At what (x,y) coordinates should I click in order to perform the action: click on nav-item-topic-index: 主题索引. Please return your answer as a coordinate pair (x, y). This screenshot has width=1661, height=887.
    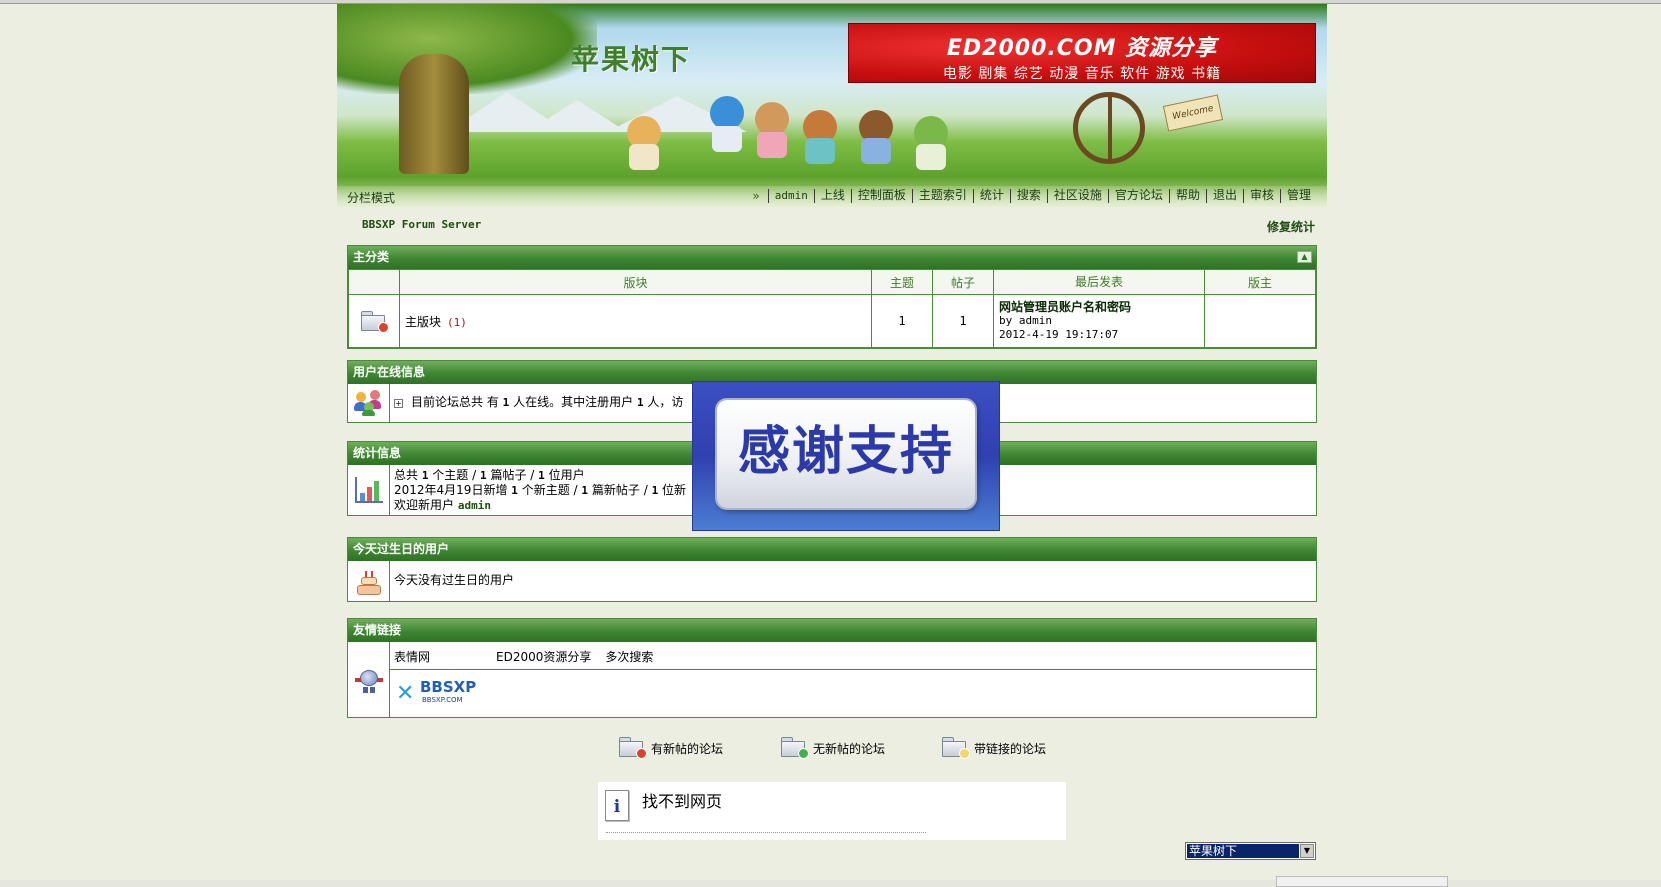
    Looking at the image, I should click on (942, 196).